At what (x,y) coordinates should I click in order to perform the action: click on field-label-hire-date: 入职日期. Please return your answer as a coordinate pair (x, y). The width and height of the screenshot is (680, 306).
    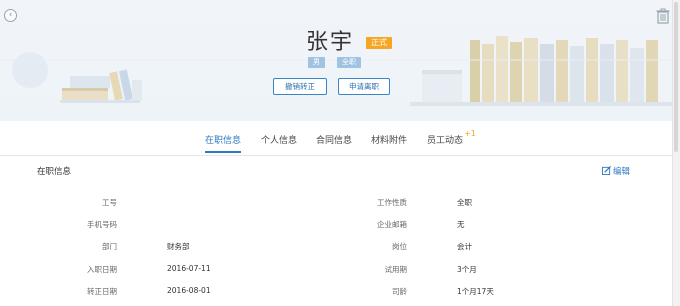
    Looking at the image, I should click on (102, 269).